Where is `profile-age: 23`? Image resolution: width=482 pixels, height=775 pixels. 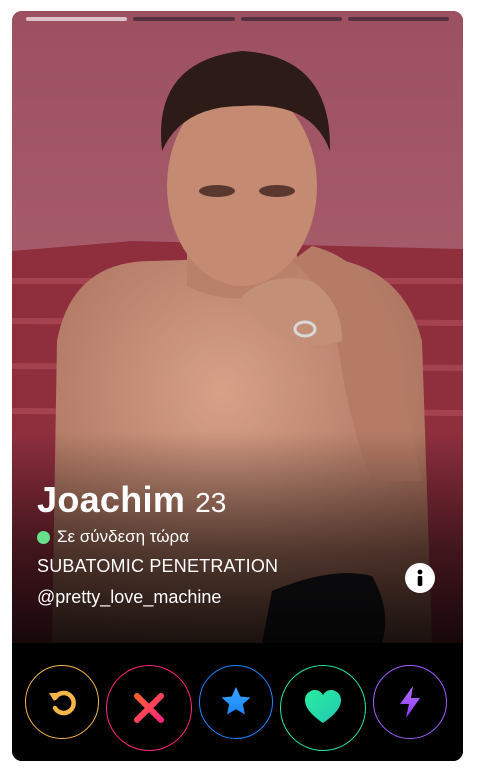 profile-age: 23 is located at coordinates (211, 502).